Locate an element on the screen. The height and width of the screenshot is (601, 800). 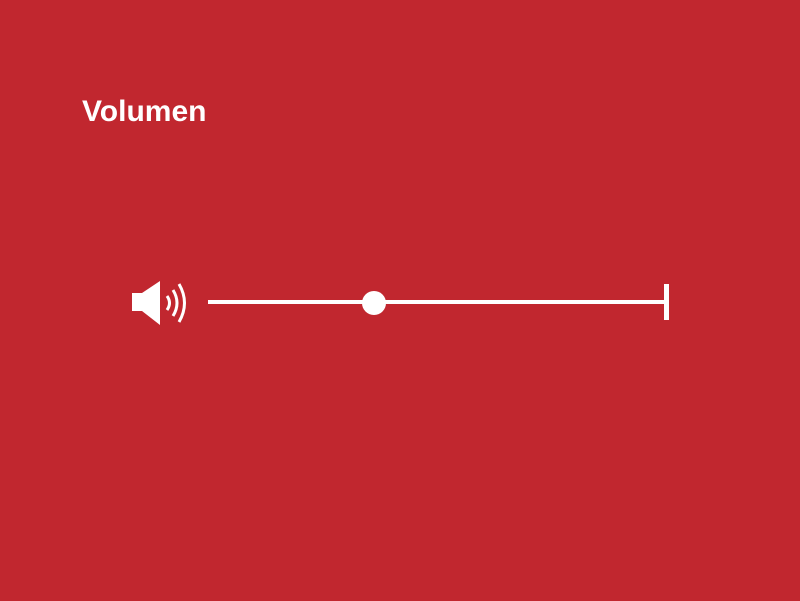
volume-slider-track is located at coordinates (438, 302).